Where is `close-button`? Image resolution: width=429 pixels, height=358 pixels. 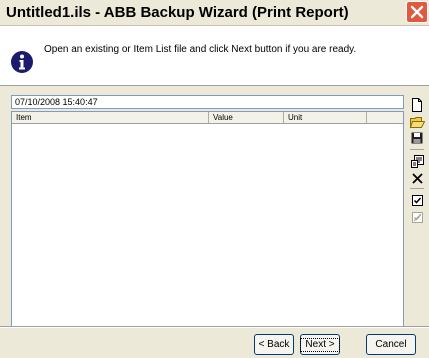 close-button is located at coordinates (417, 12).